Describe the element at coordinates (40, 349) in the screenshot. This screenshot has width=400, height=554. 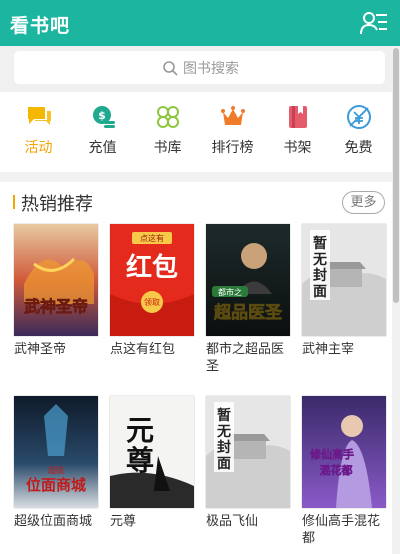
I see `book-title: 武神圣帝` at that location.